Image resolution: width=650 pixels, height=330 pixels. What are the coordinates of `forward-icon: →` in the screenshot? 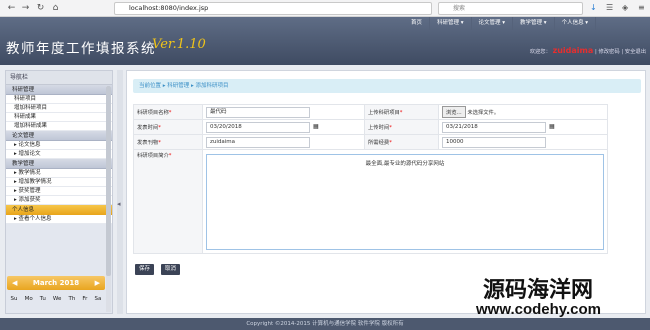 It's located at (25, 8).